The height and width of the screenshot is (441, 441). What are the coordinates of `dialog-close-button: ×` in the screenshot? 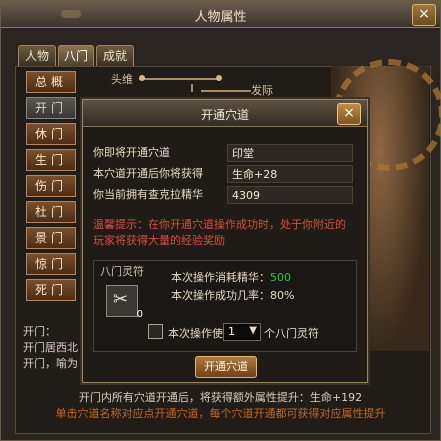 It's located at (349, 114).